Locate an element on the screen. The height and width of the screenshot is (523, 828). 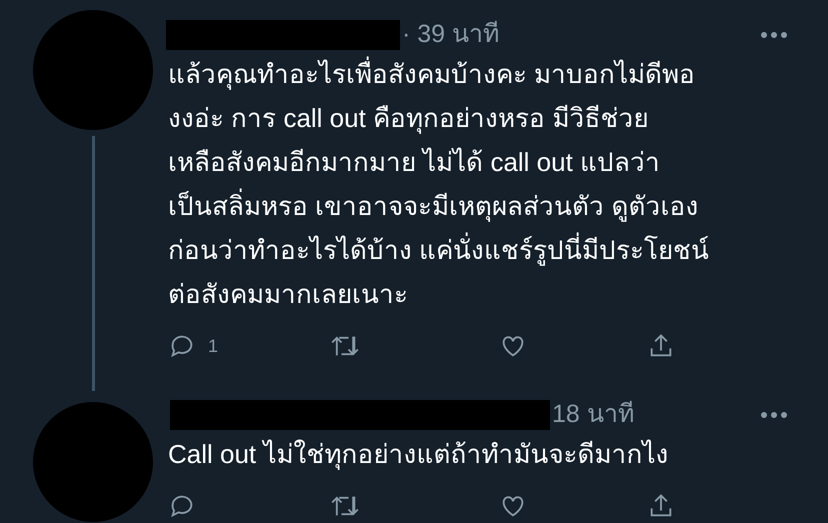
tweet-time: · 39 นาที is located at coordinates (451, 35).